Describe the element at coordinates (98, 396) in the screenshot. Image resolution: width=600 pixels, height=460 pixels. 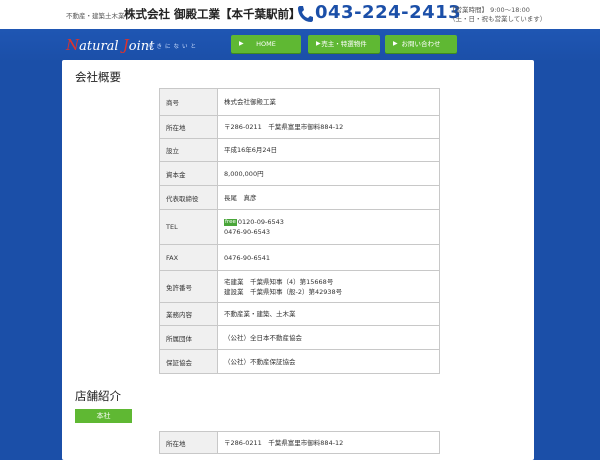
I see `store-intro-heading: 店舗紹介` at that location.